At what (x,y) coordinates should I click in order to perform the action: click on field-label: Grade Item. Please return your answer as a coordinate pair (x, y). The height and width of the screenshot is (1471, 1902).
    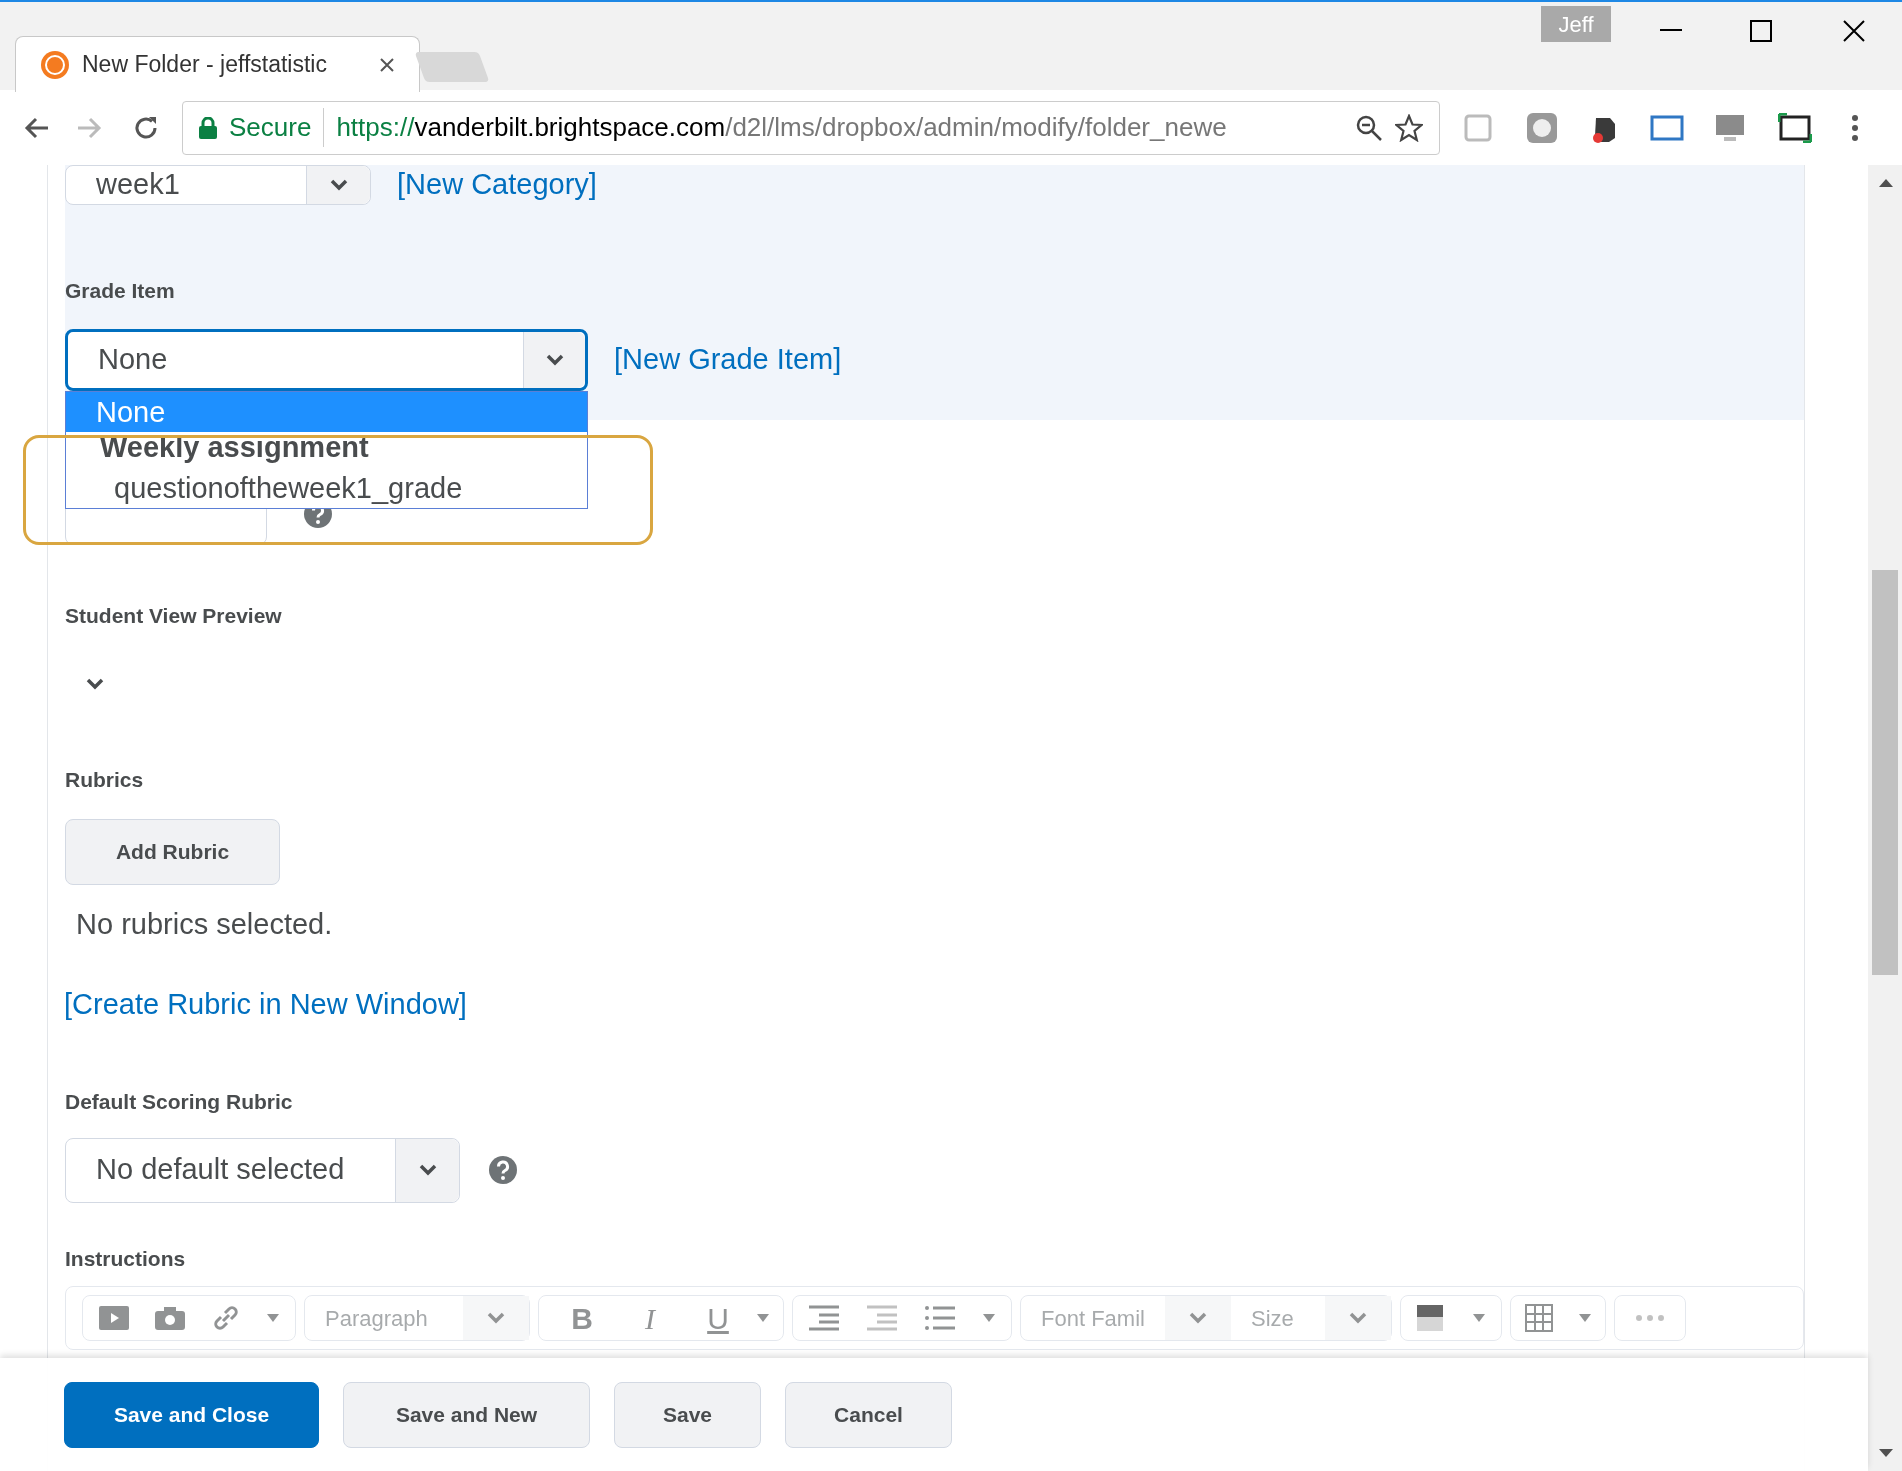
    Looking at the image, I should click on (120, 291).